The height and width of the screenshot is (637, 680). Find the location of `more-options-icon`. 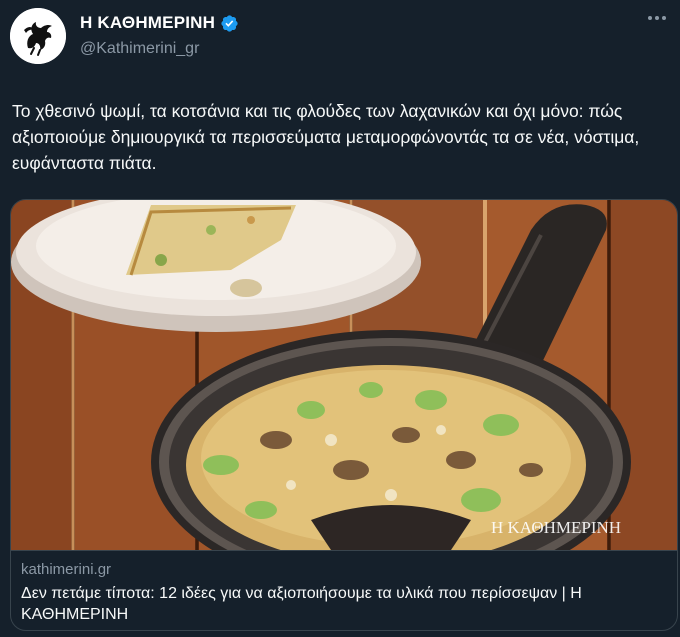

more-options-icon is located at coordinates (657, 18).